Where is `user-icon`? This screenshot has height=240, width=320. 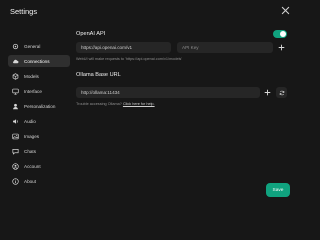
user-icon is located at coordinates (15, 106).